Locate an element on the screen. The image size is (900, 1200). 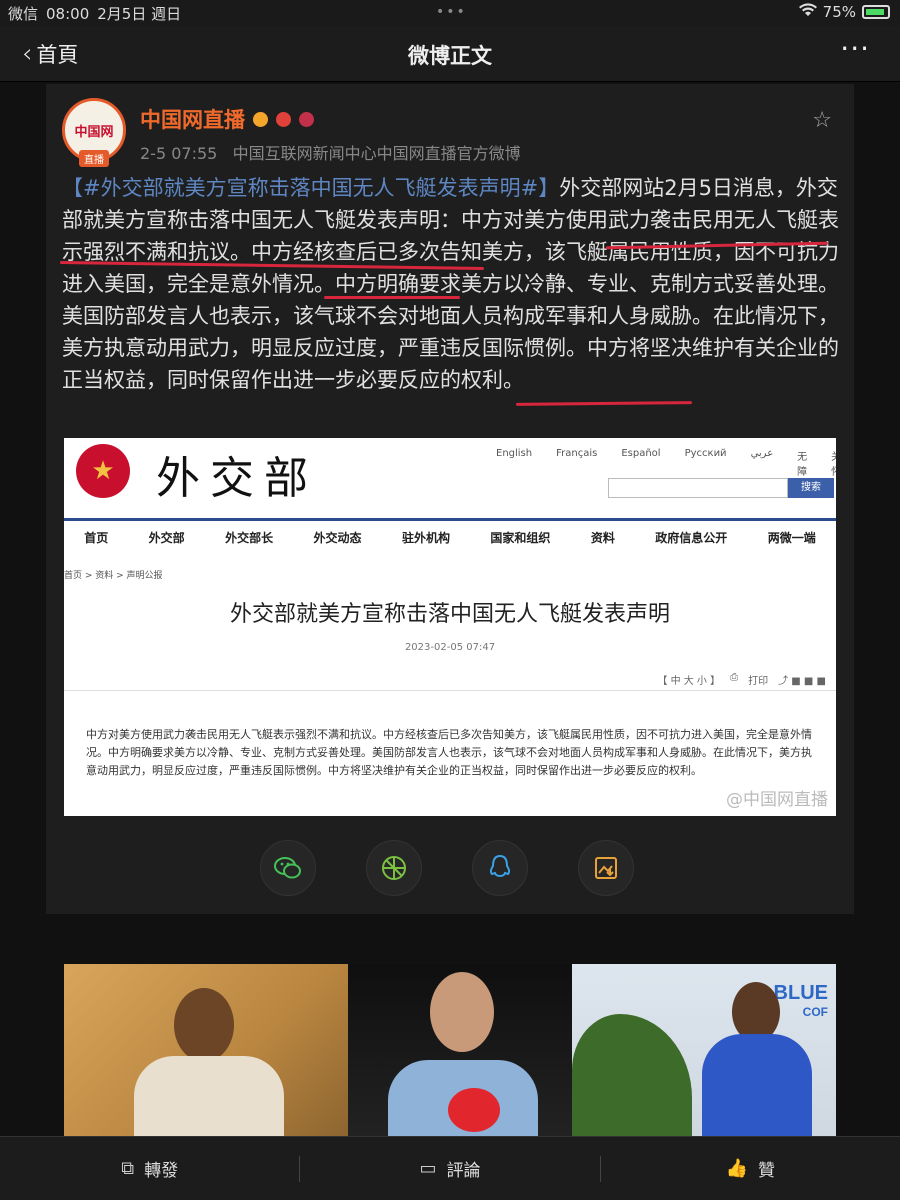
save-image-button is located at coordinates (606, 868).